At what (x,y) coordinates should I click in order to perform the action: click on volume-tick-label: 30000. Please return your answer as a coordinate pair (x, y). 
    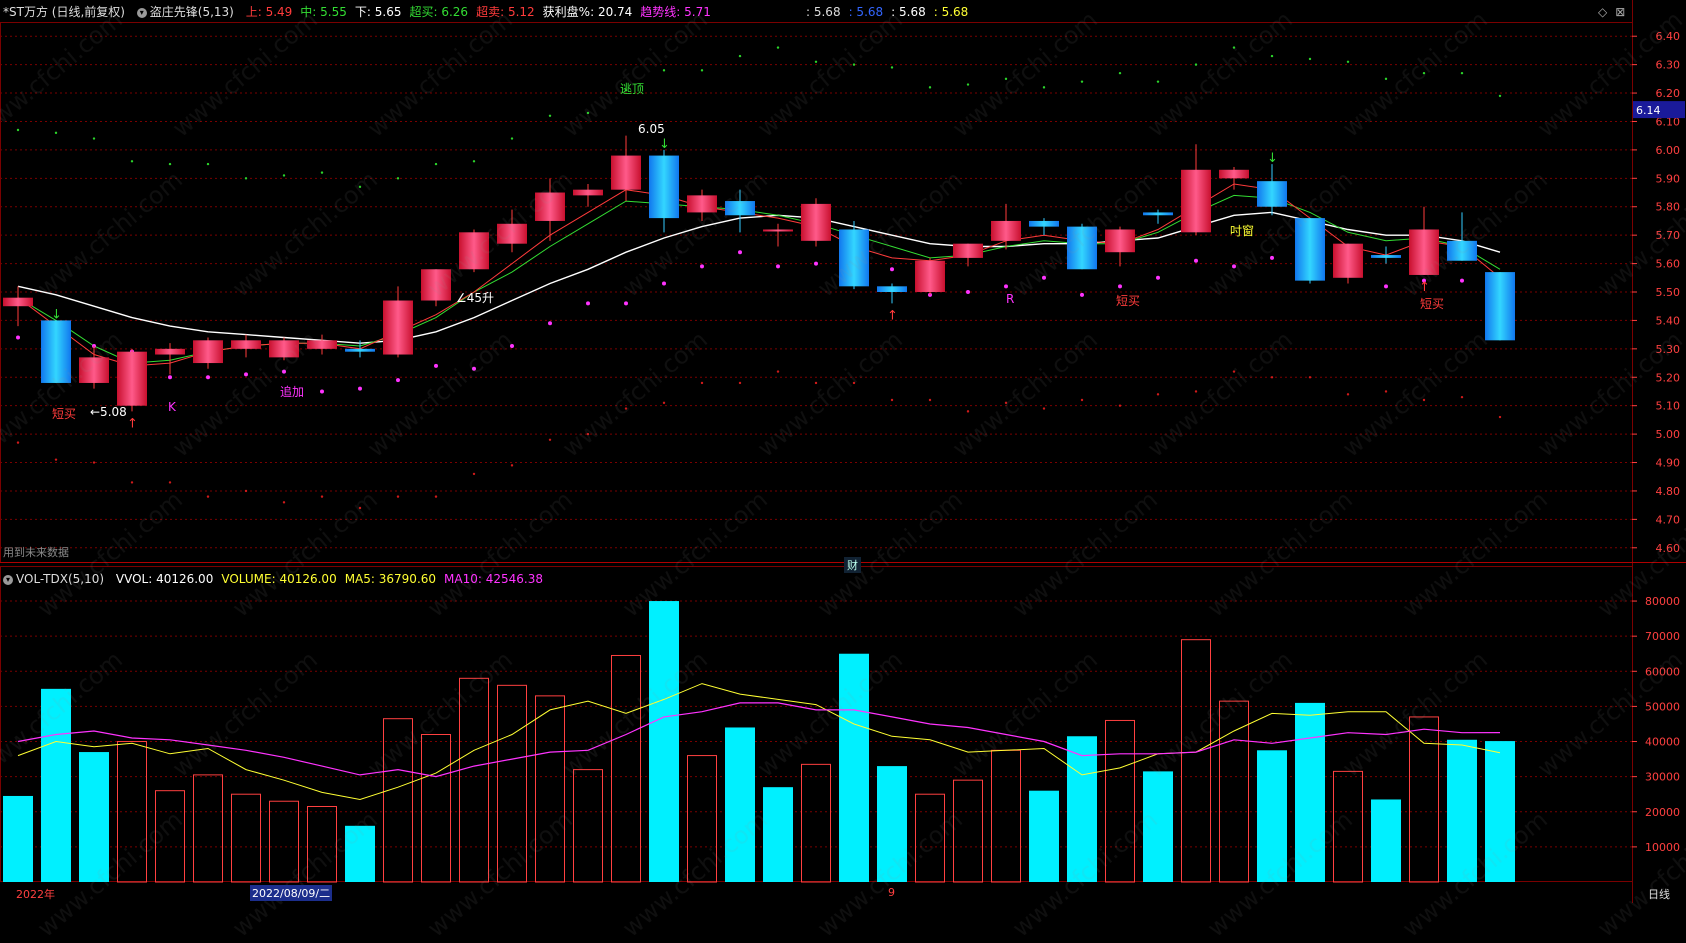
    Looking at the image, I should click on (1662, 777).